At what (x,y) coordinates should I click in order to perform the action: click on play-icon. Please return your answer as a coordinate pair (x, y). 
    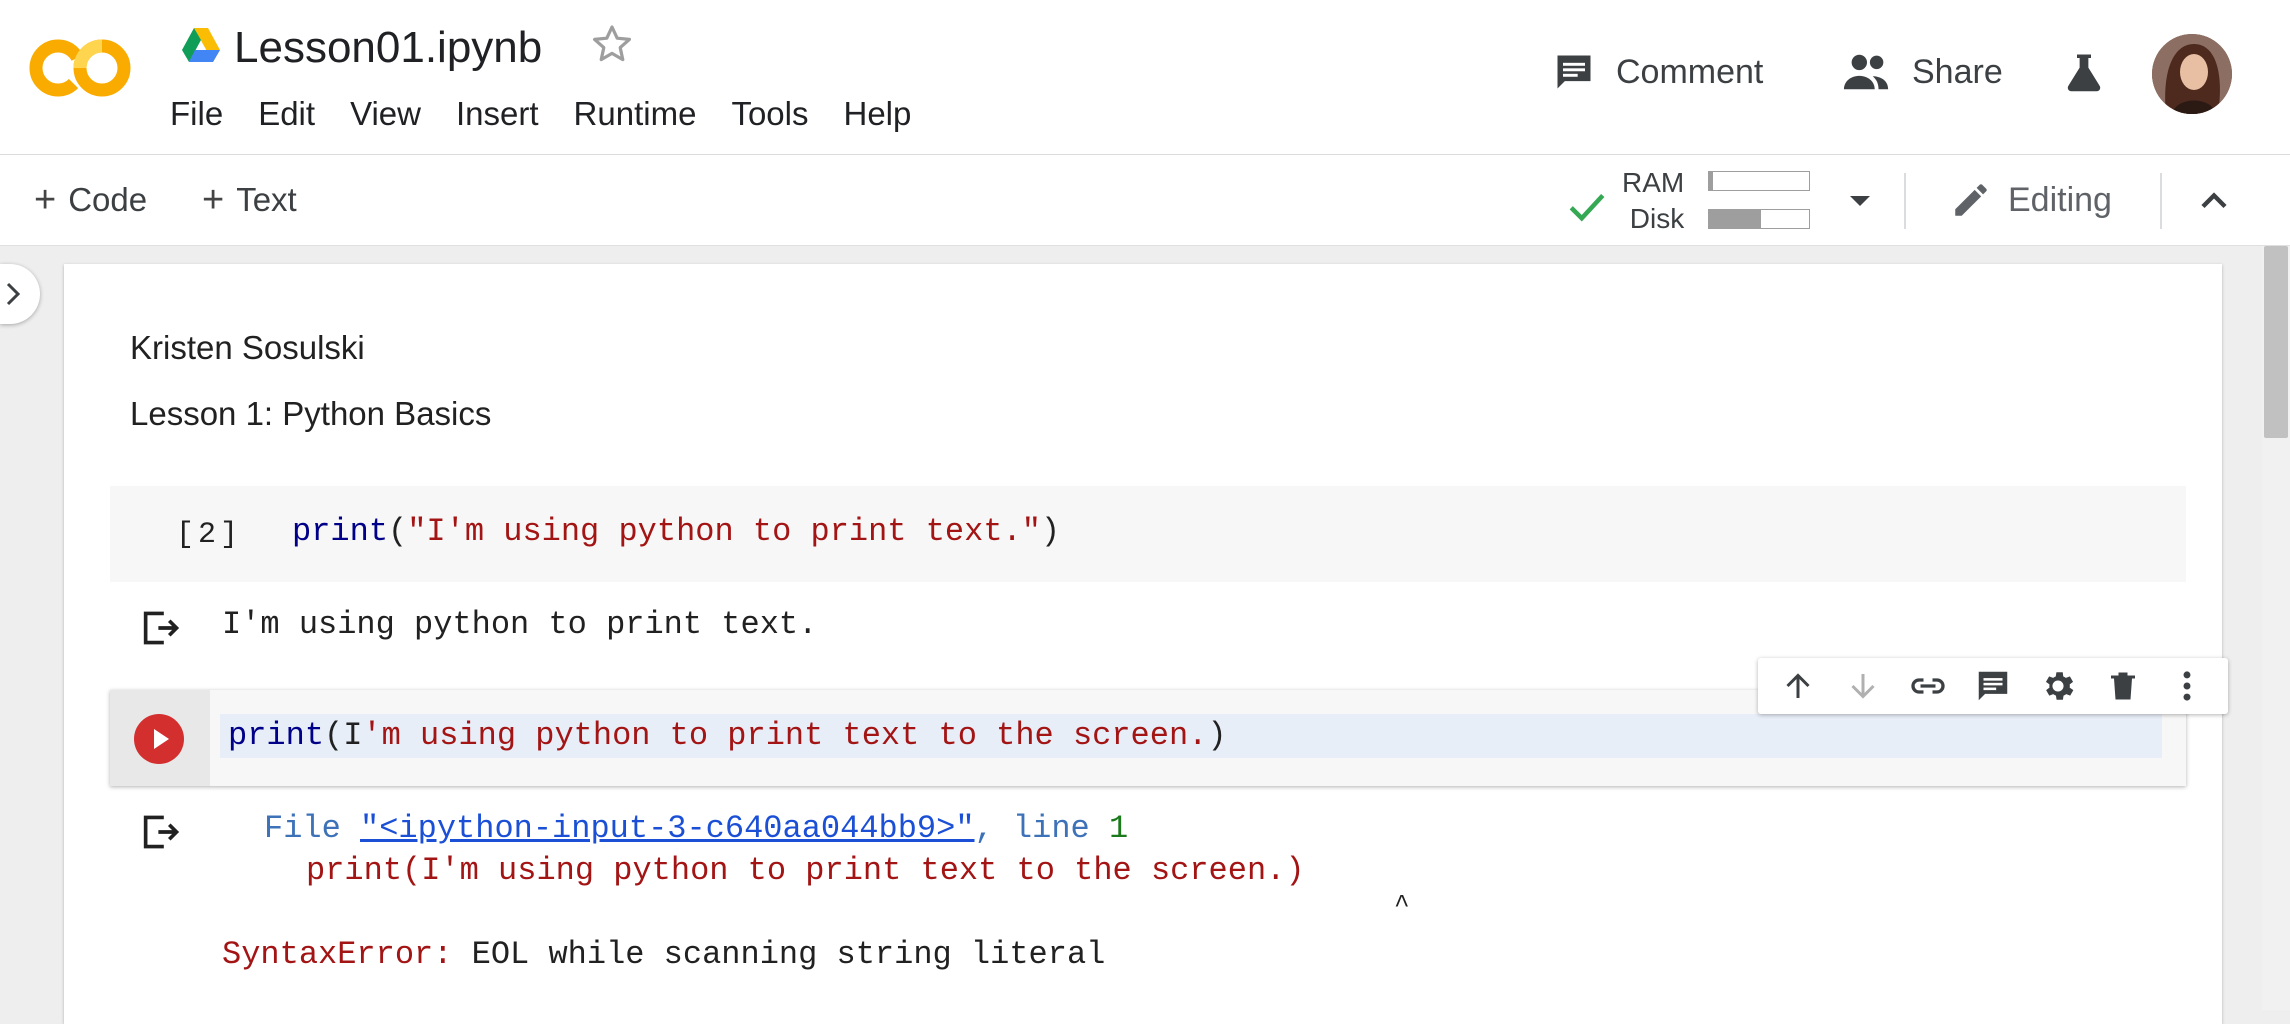
    Looking at the image, I should click on (161, 739).